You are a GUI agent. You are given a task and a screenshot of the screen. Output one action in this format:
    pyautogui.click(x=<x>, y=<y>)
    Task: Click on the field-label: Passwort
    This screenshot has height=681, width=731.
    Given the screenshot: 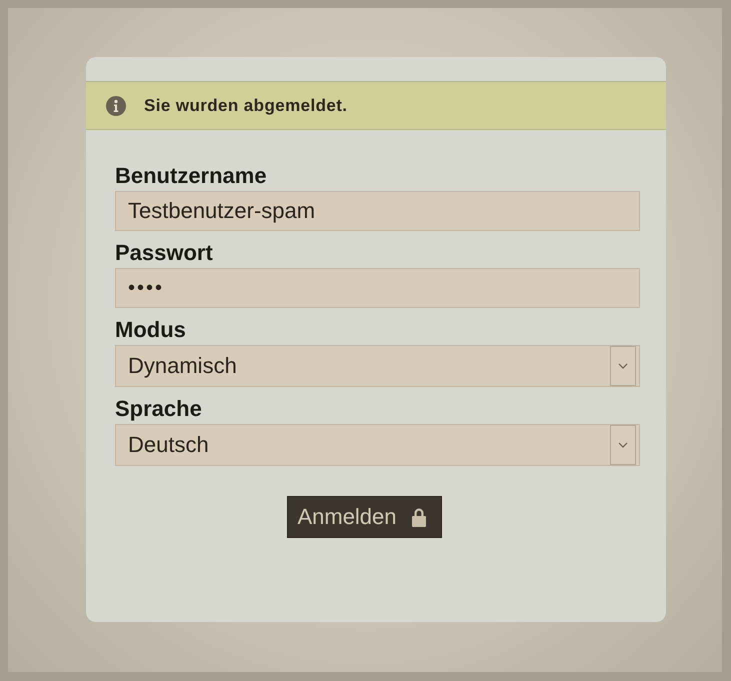 What is the action you would take?
    pyautogui.click(x=164, y=253)
    